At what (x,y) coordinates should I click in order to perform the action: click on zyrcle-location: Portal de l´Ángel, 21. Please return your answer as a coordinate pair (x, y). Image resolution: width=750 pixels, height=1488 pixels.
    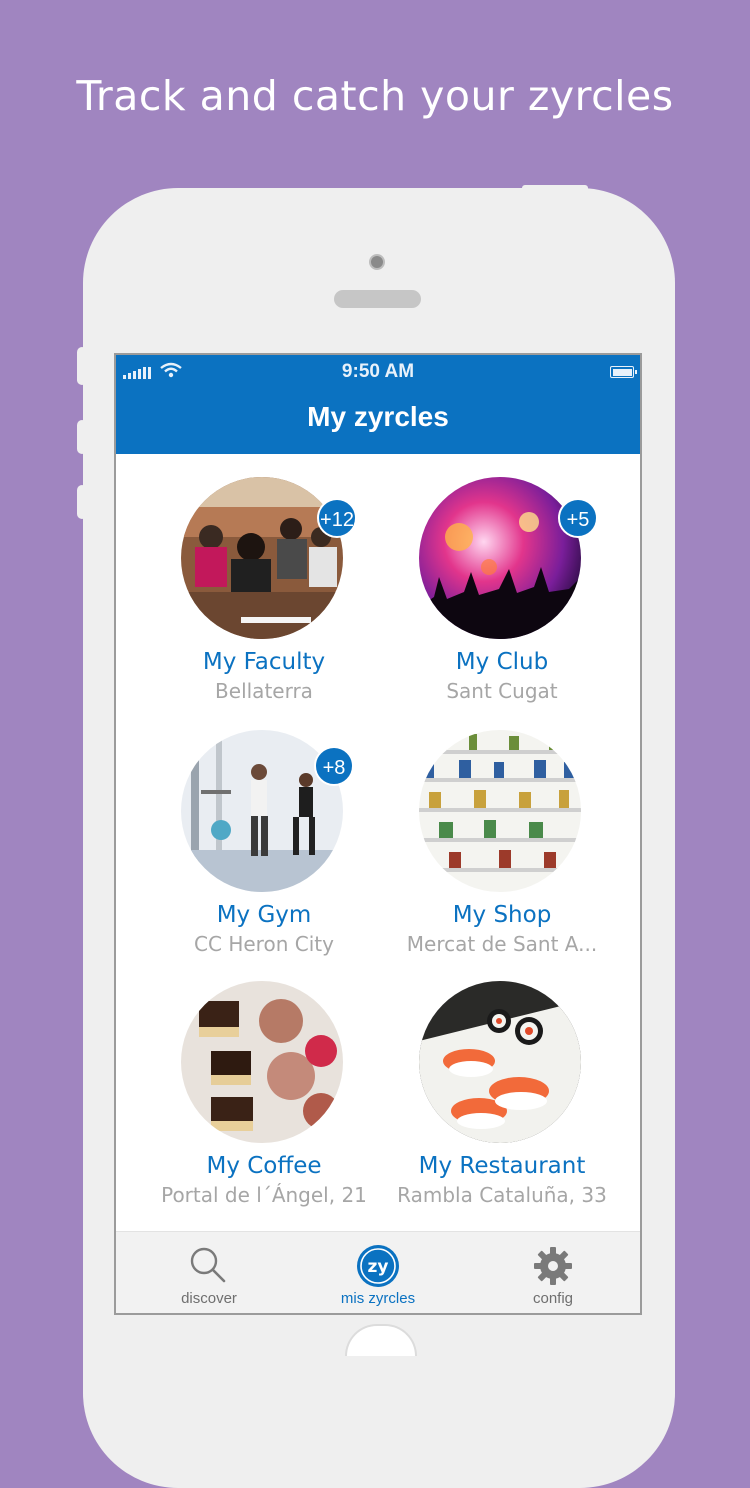
    Looking at the image, I should click on (264, 1195).